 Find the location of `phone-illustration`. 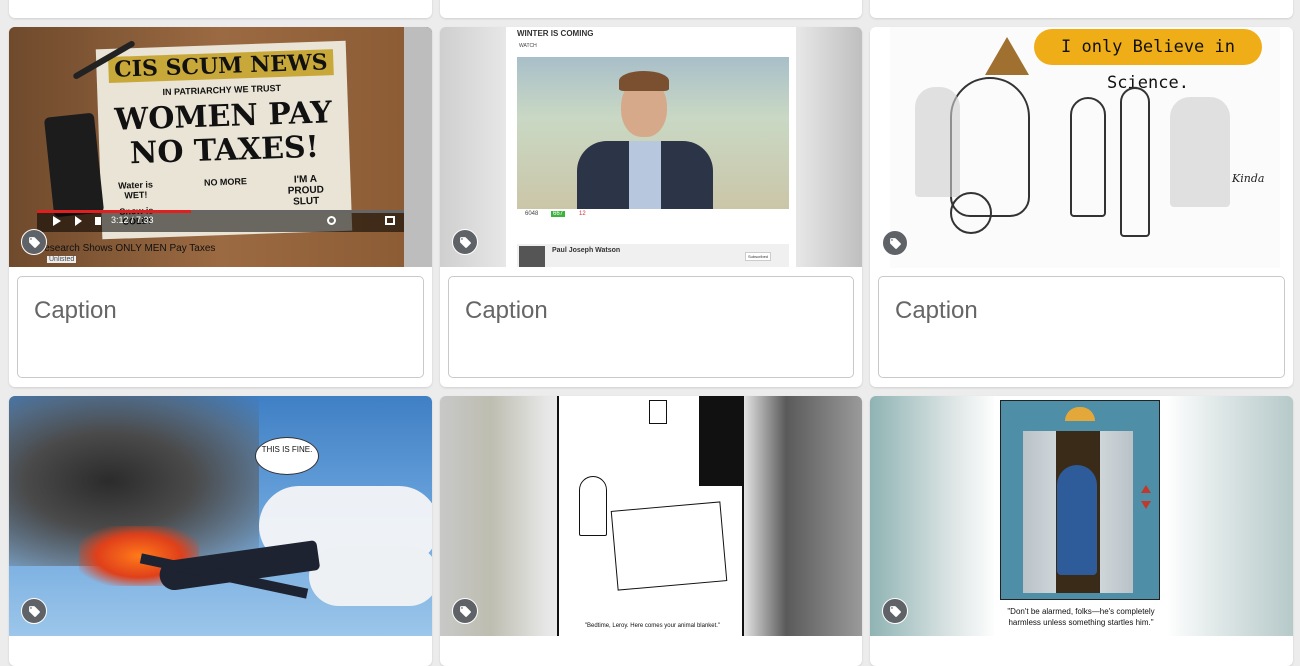

phone-illustration is located at coordinates (74, 165).